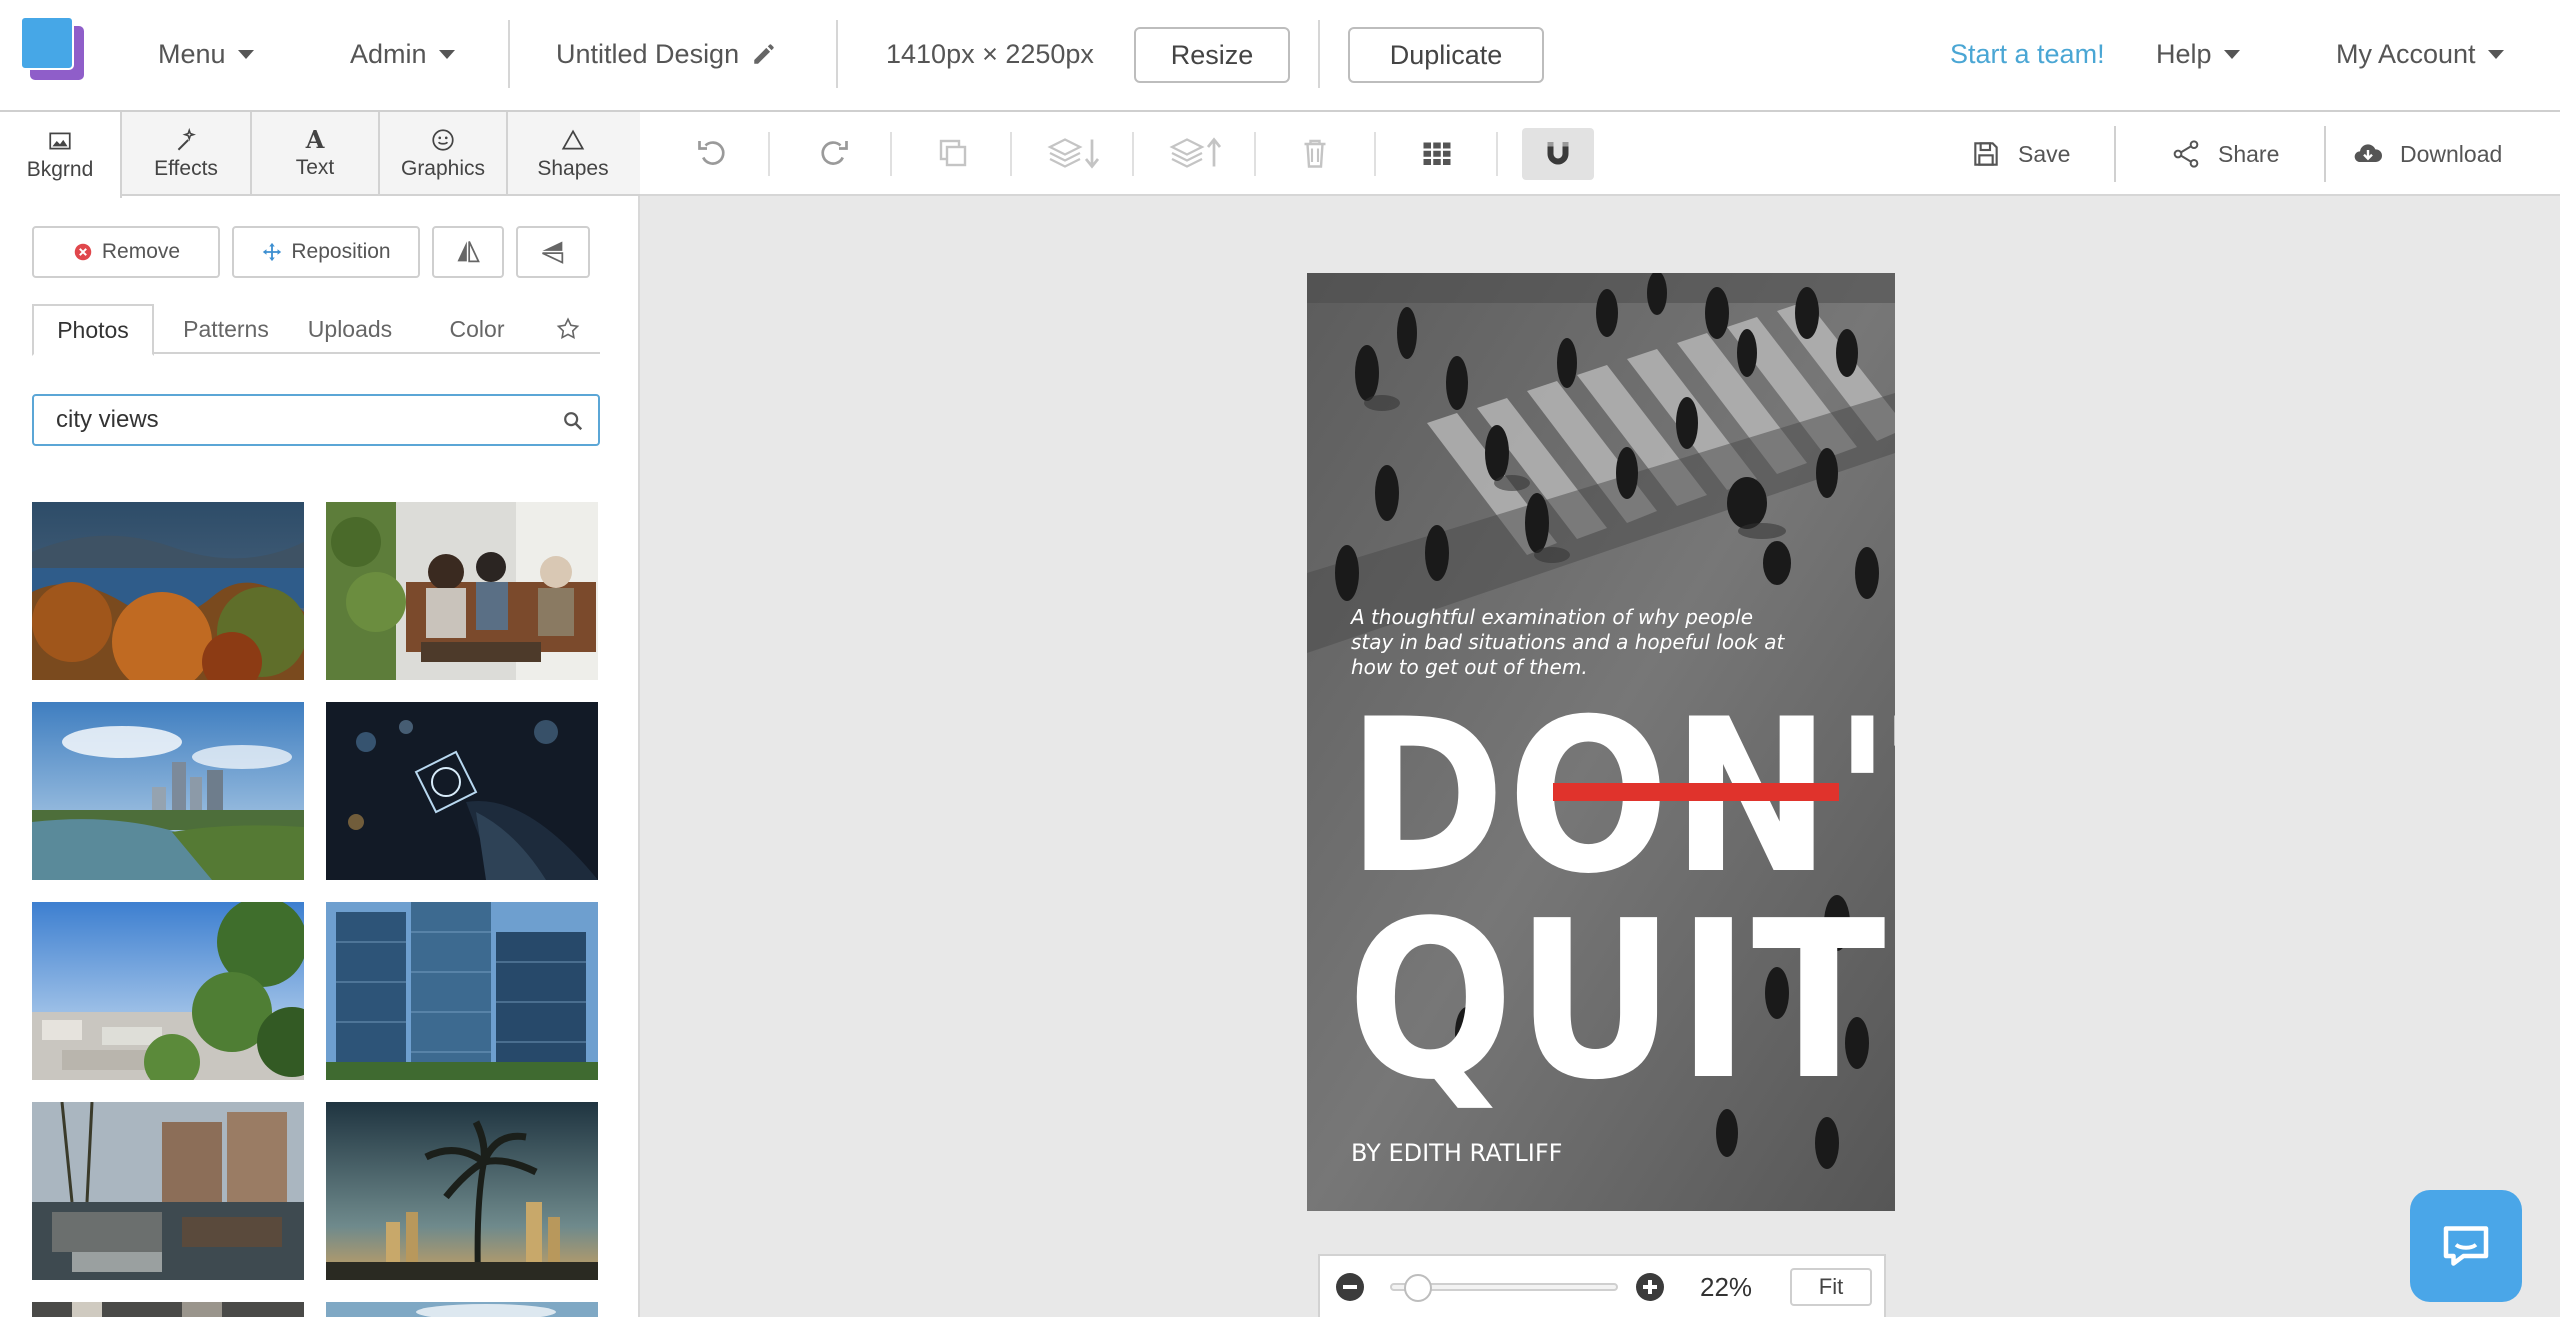  I want to click on download-label: Download, so click(2451, 153).